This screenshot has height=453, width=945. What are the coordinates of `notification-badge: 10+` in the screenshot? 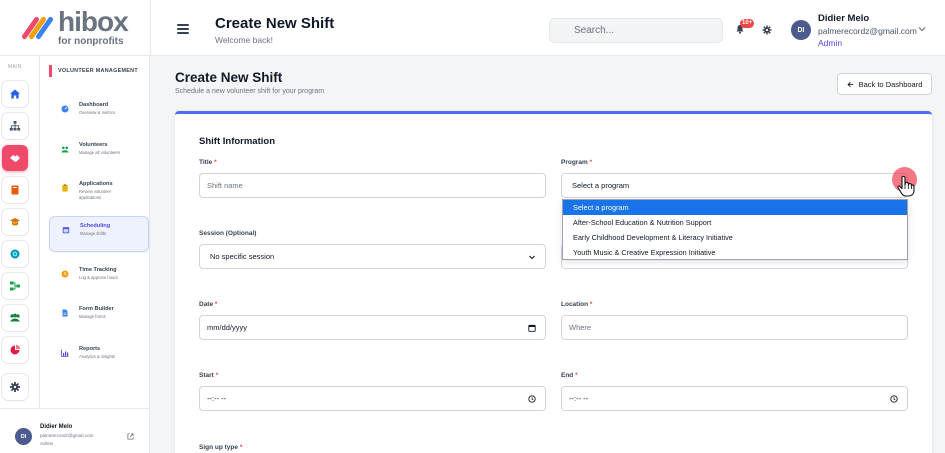 It's located at (747, 23).